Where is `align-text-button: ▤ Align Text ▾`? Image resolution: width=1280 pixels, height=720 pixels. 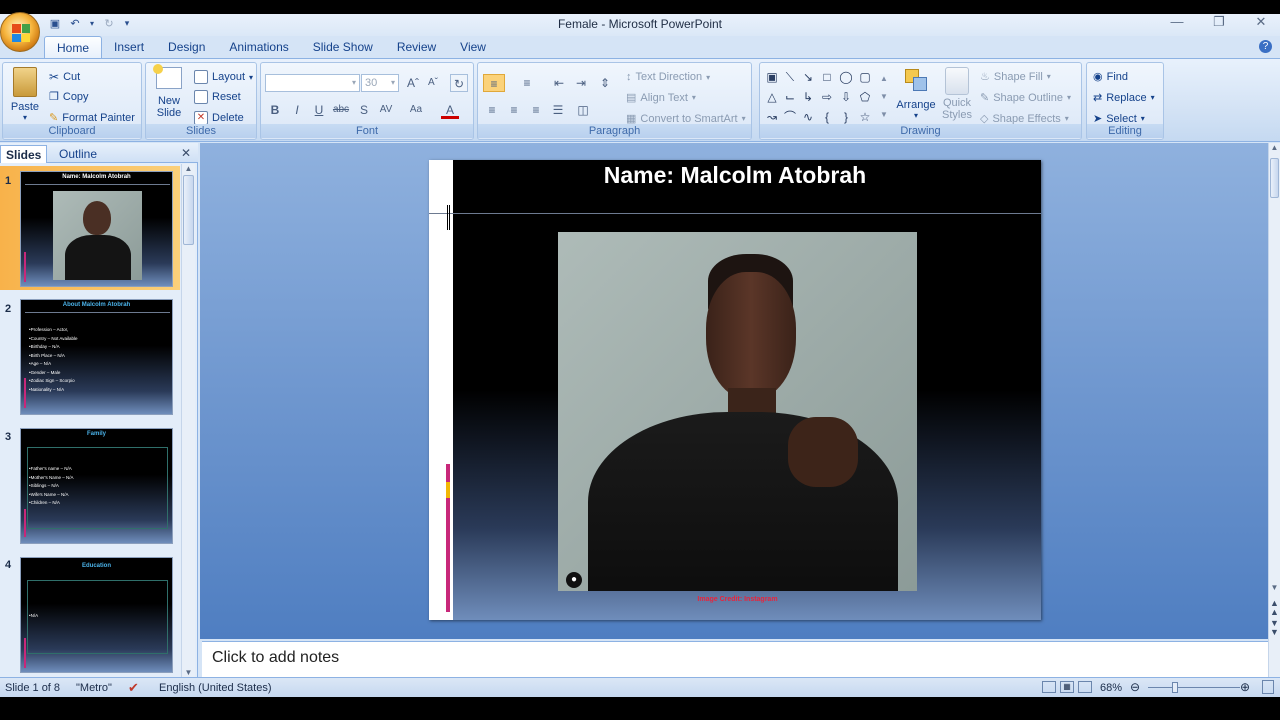 align-text-button: ▤ Align Text ▾ is located at coordinates (661, 98).